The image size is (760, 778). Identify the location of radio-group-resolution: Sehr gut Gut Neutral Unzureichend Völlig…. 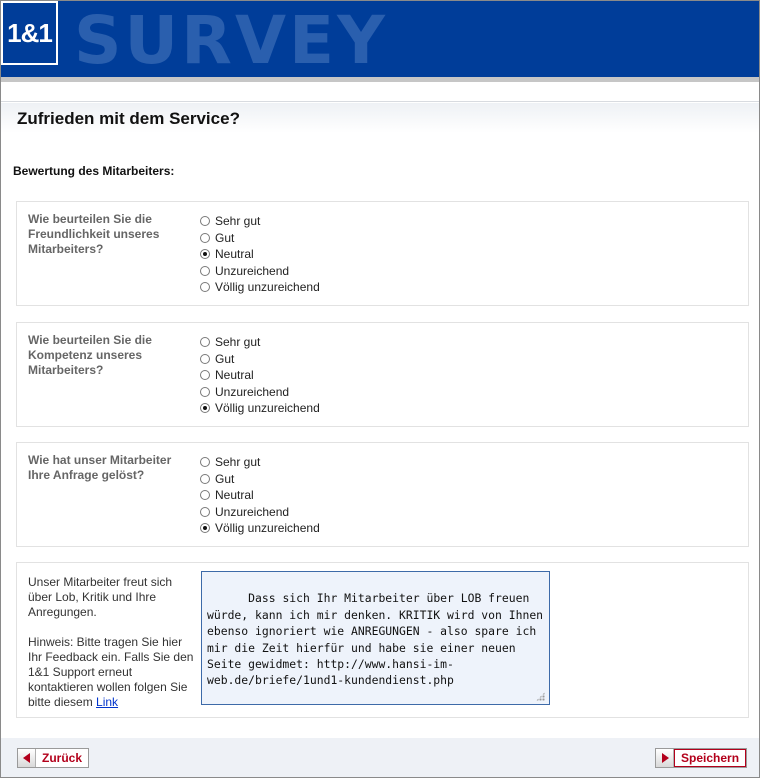
(260, 495).